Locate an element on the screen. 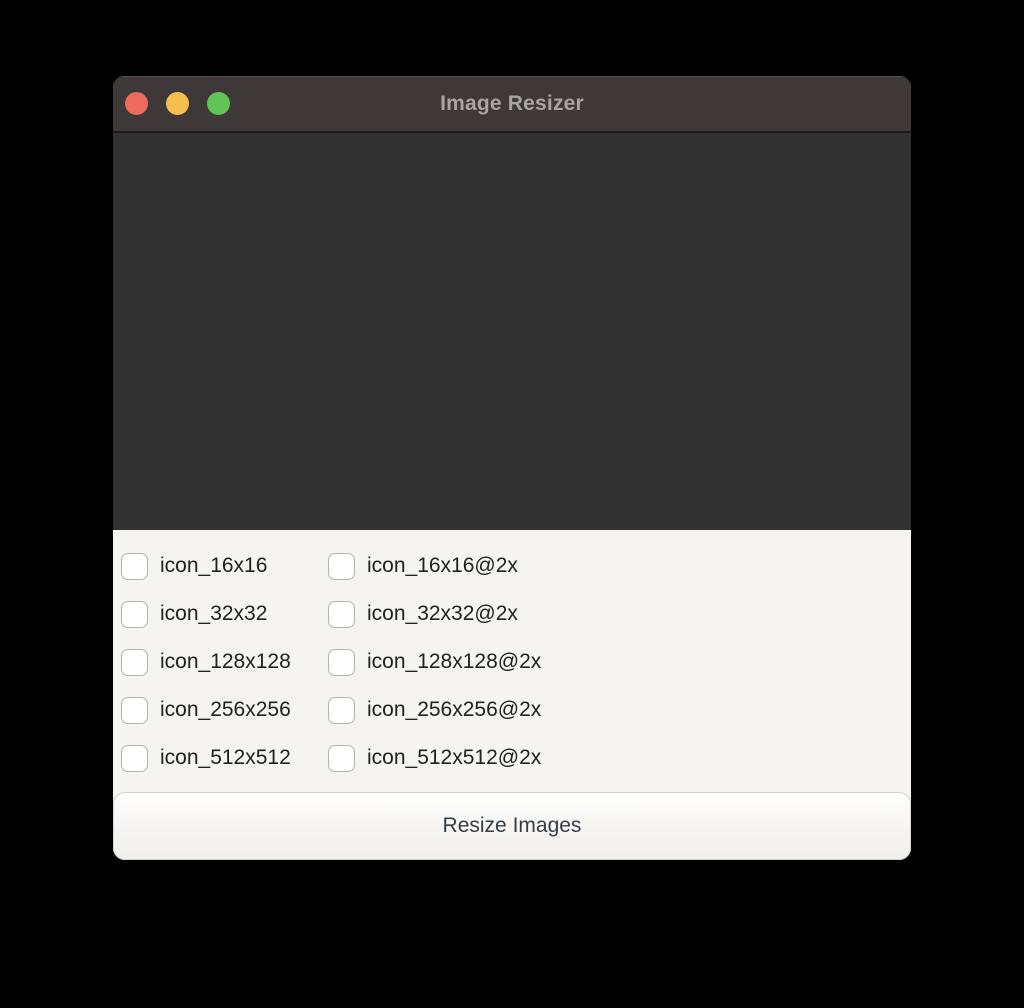  option-row: icon_32x32 is located at coordinates (224, 614).